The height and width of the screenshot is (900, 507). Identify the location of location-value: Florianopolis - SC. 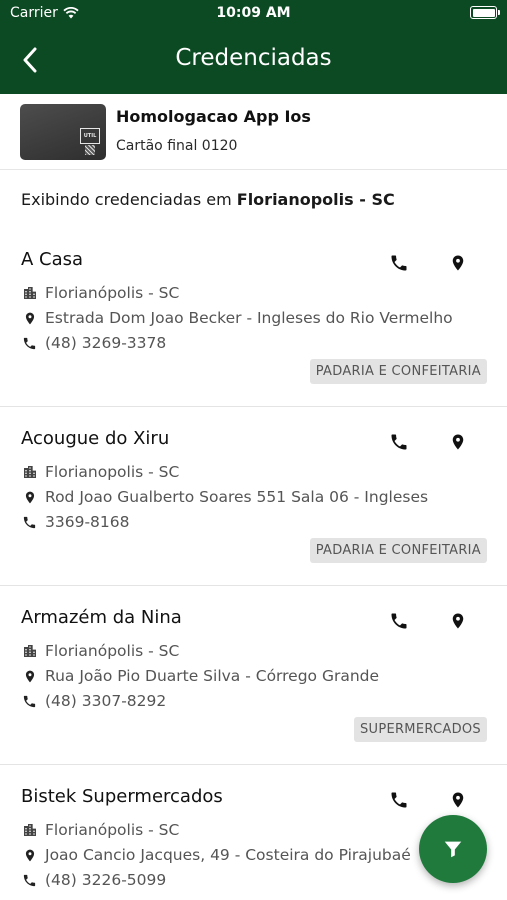
(315, 199).